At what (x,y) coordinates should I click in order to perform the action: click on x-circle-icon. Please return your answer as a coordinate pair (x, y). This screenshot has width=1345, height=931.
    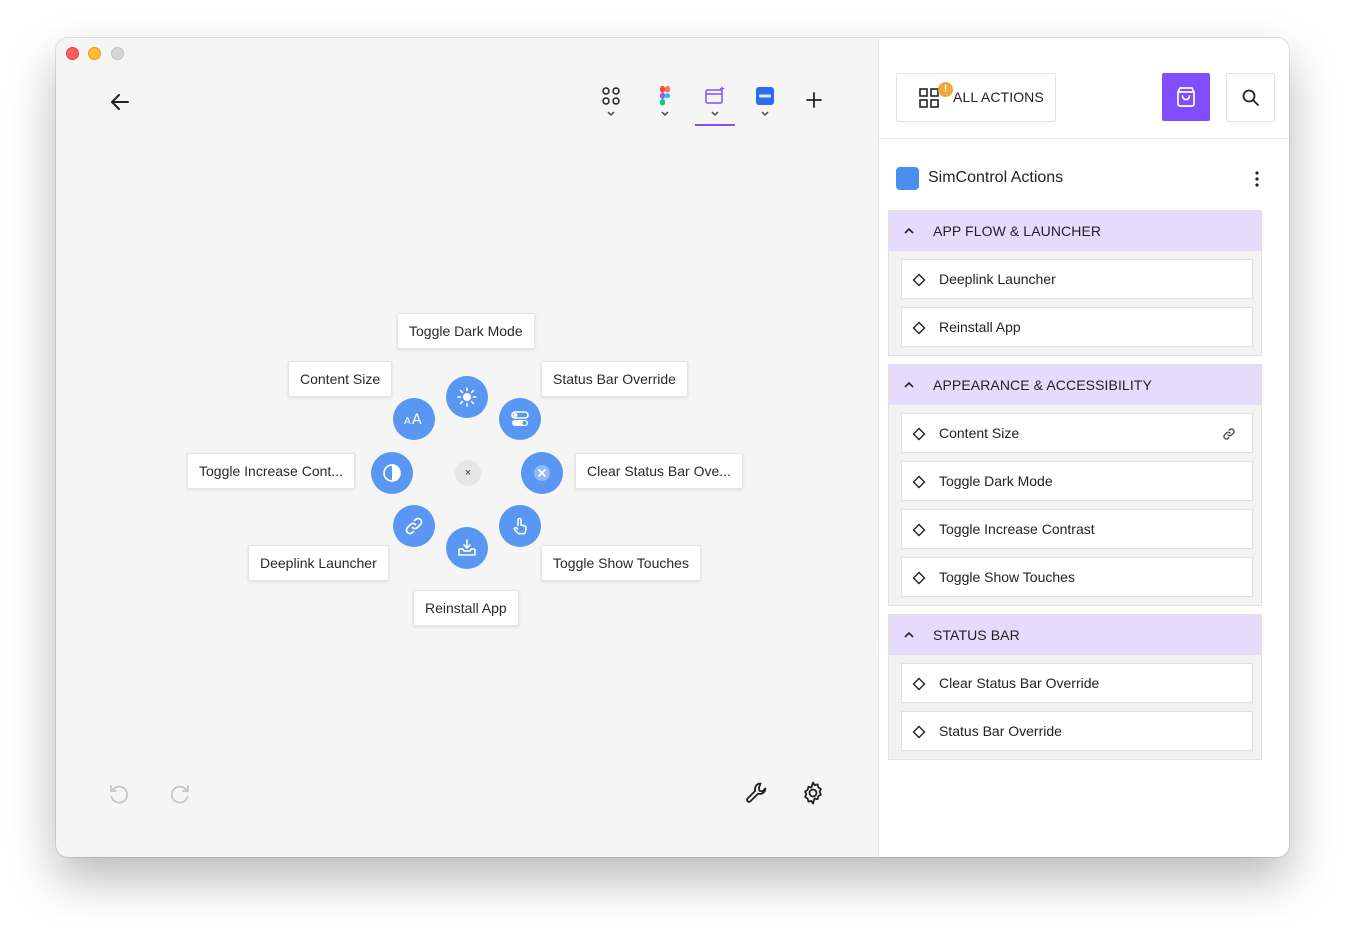
    Looking at the image, I should click on (542, 473).